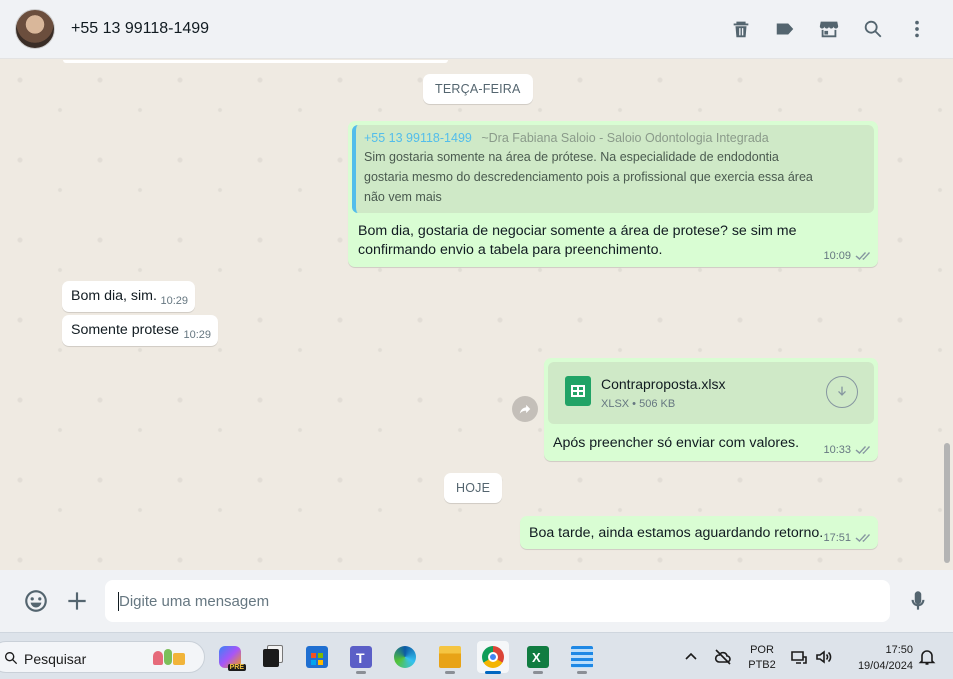  I want to click on input-language-indicator: POR PTB2, so click(762, 658).